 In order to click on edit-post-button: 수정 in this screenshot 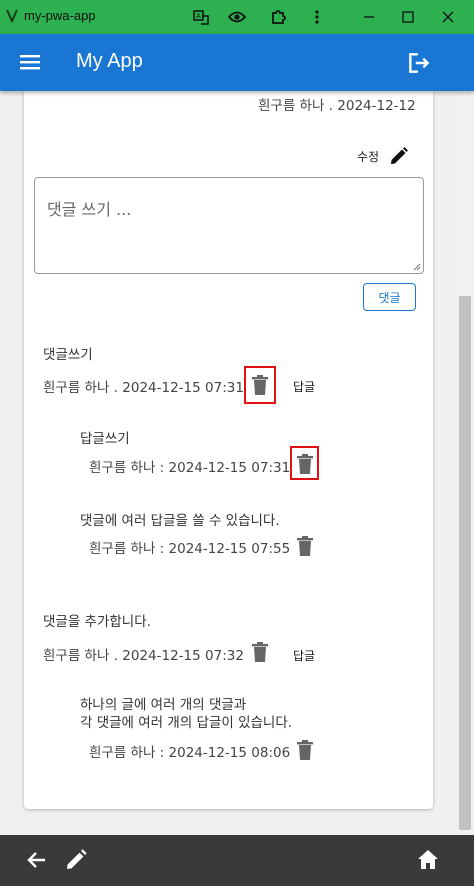, I will do `click(383, 156)`.